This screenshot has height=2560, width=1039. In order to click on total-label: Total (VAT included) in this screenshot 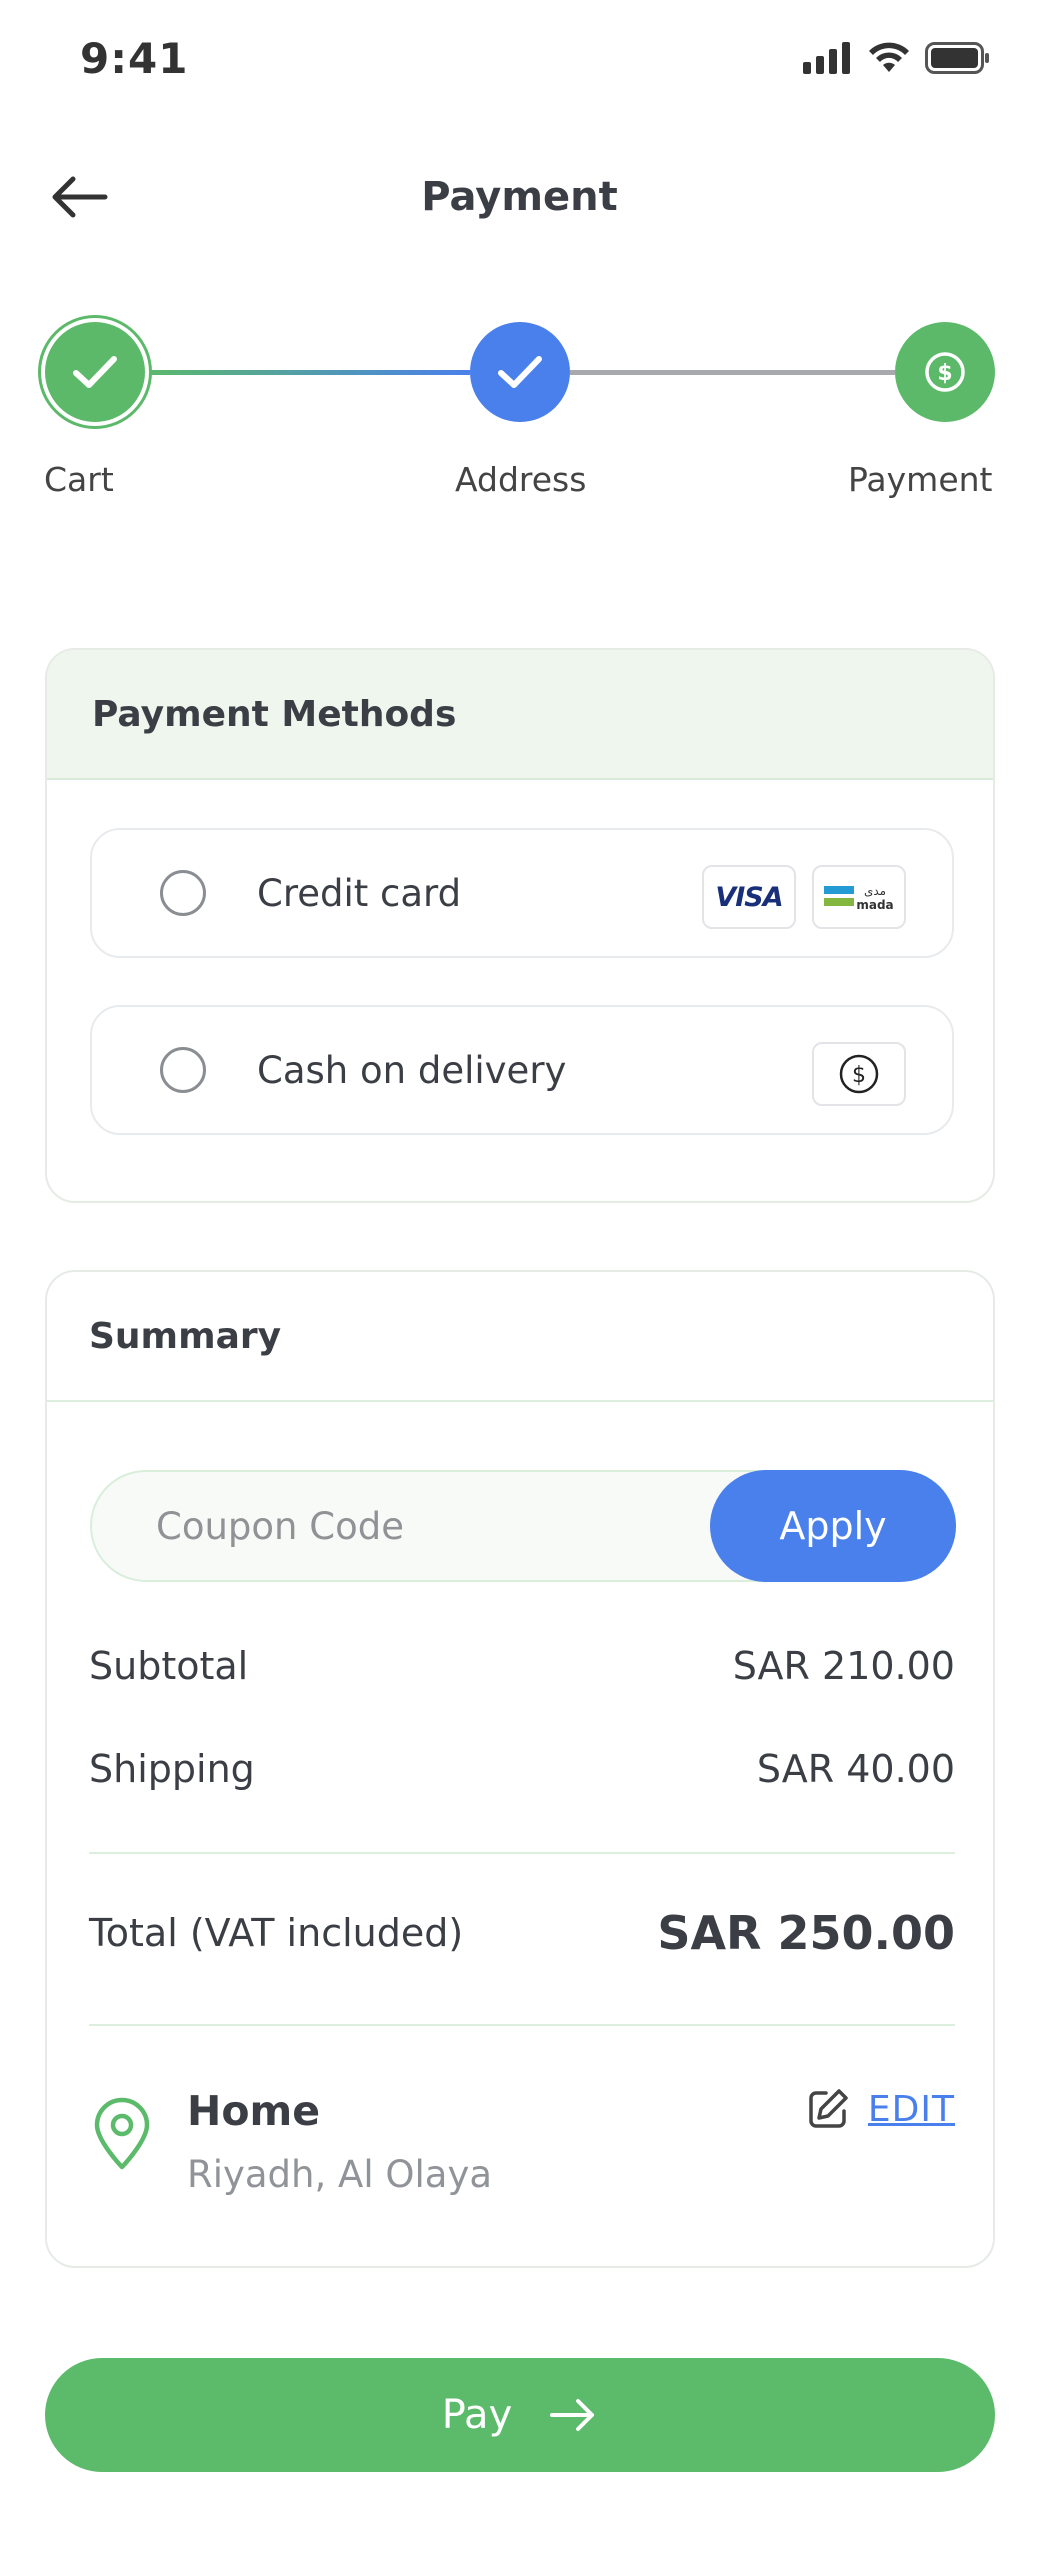, I will do `click(276, 1933)`.